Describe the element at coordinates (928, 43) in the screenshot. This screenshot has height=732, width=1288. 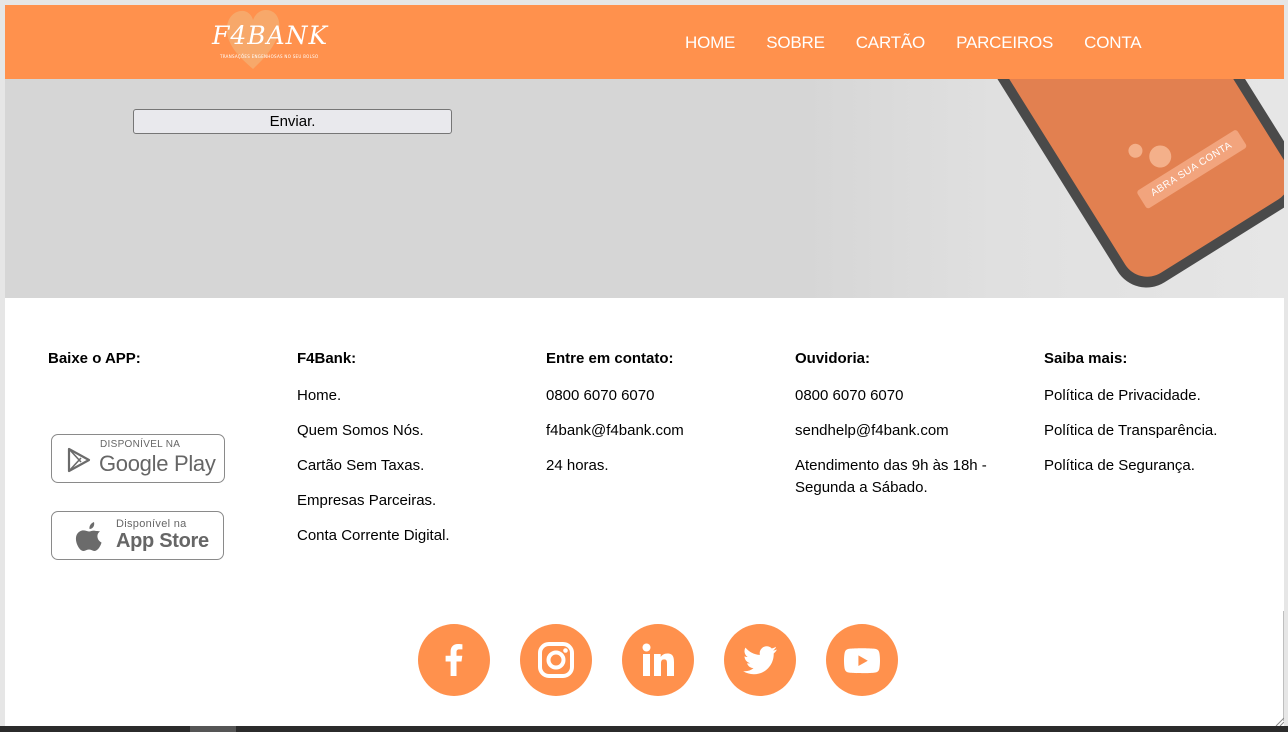
I see `main-nav: HOME SOBRE CARTÃO PARCEIROS CONTA` at that location.